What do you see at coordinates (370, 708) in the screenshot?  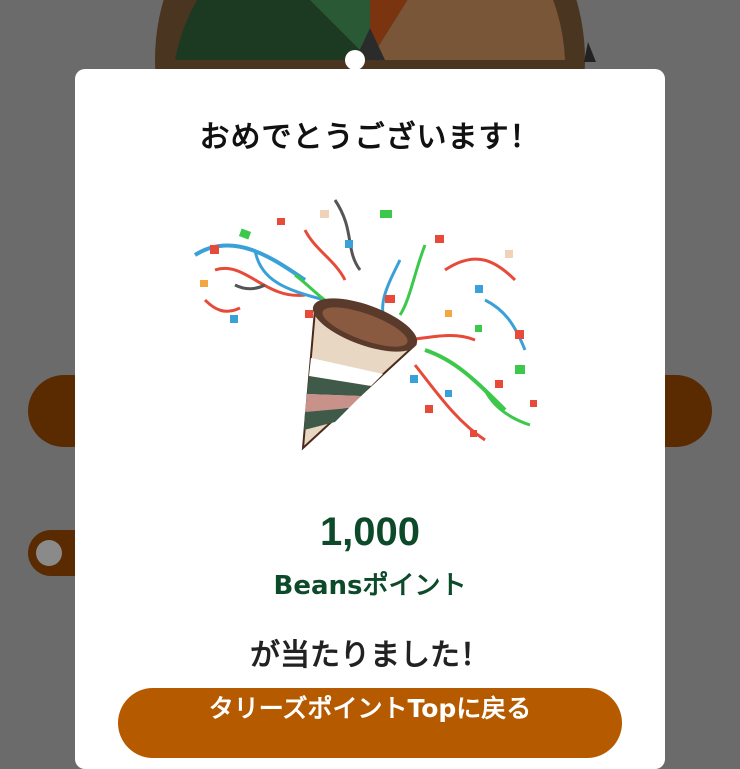 I see `cta-button-label: タリーズポイントTopに戻る` at bounding box center [370, 708].